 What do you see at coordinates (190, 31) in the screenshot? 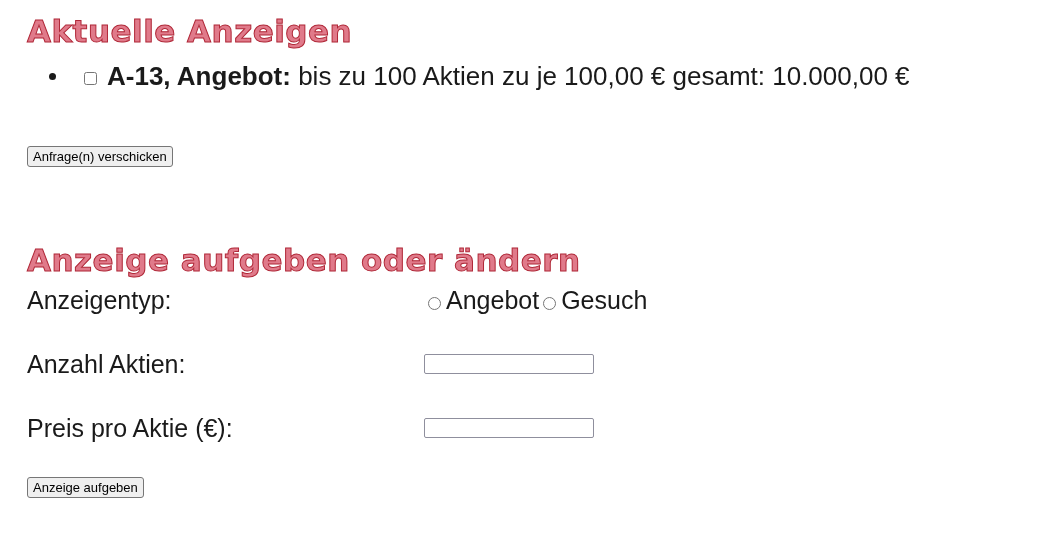
I see `section-heading: Aktuelle Anzeigen` at bounding box center [190, 31].